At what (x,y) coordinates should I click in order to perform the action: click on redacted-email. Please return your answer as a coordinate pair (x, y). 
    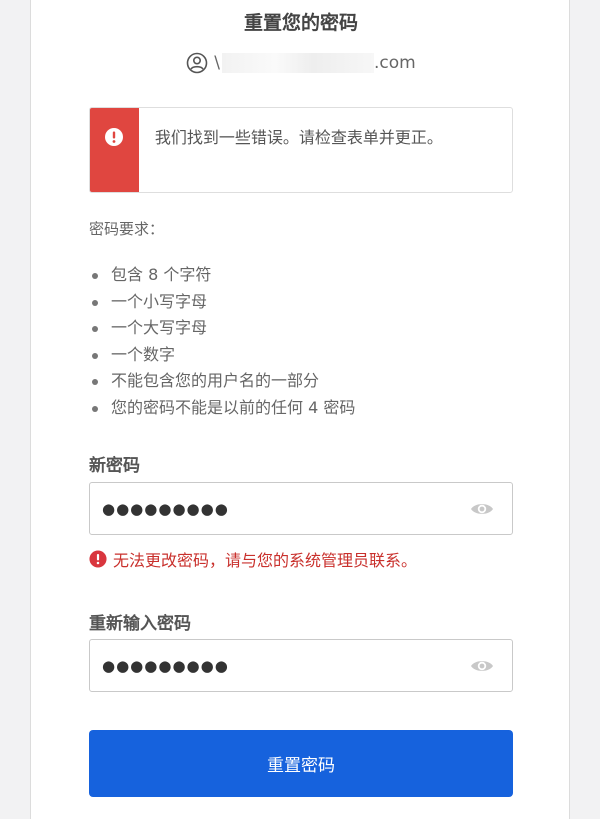
    Looking at the image, I should click on (298, 63).